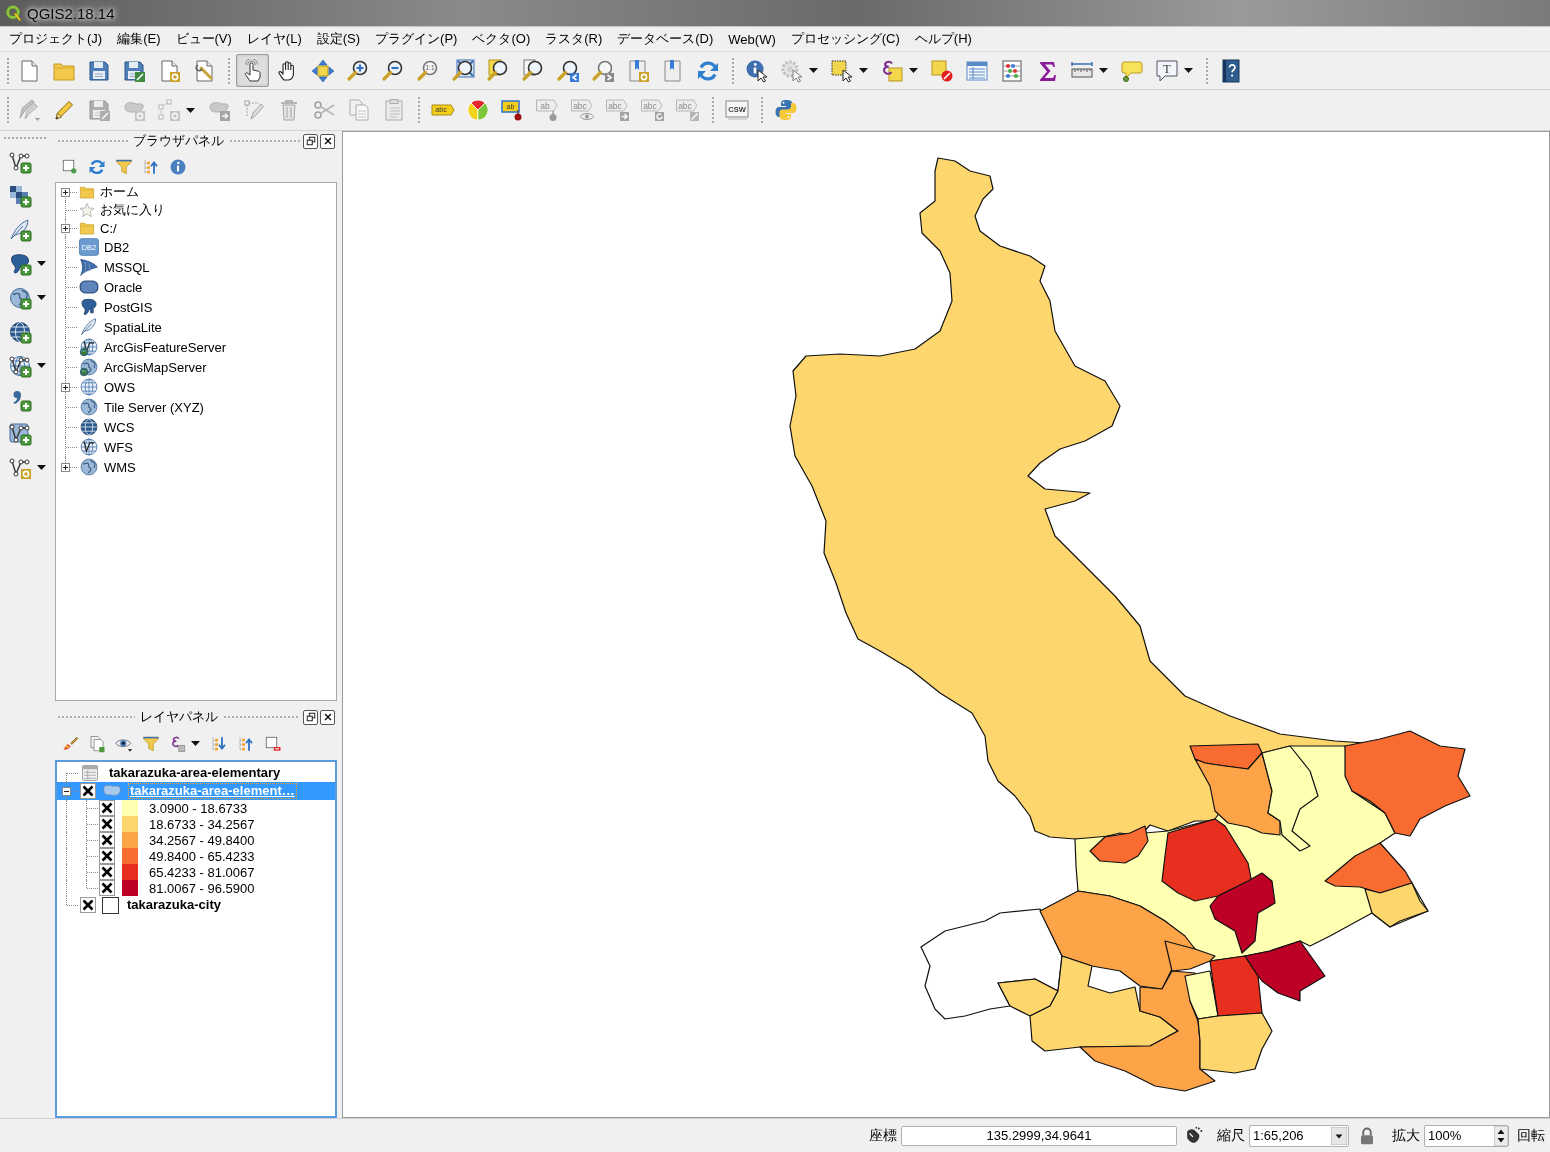  What do you see at coordinates (1501, 1135) in the screenshot?
I see `spin-arrows-icon` at bounding box center [1501, 1135].